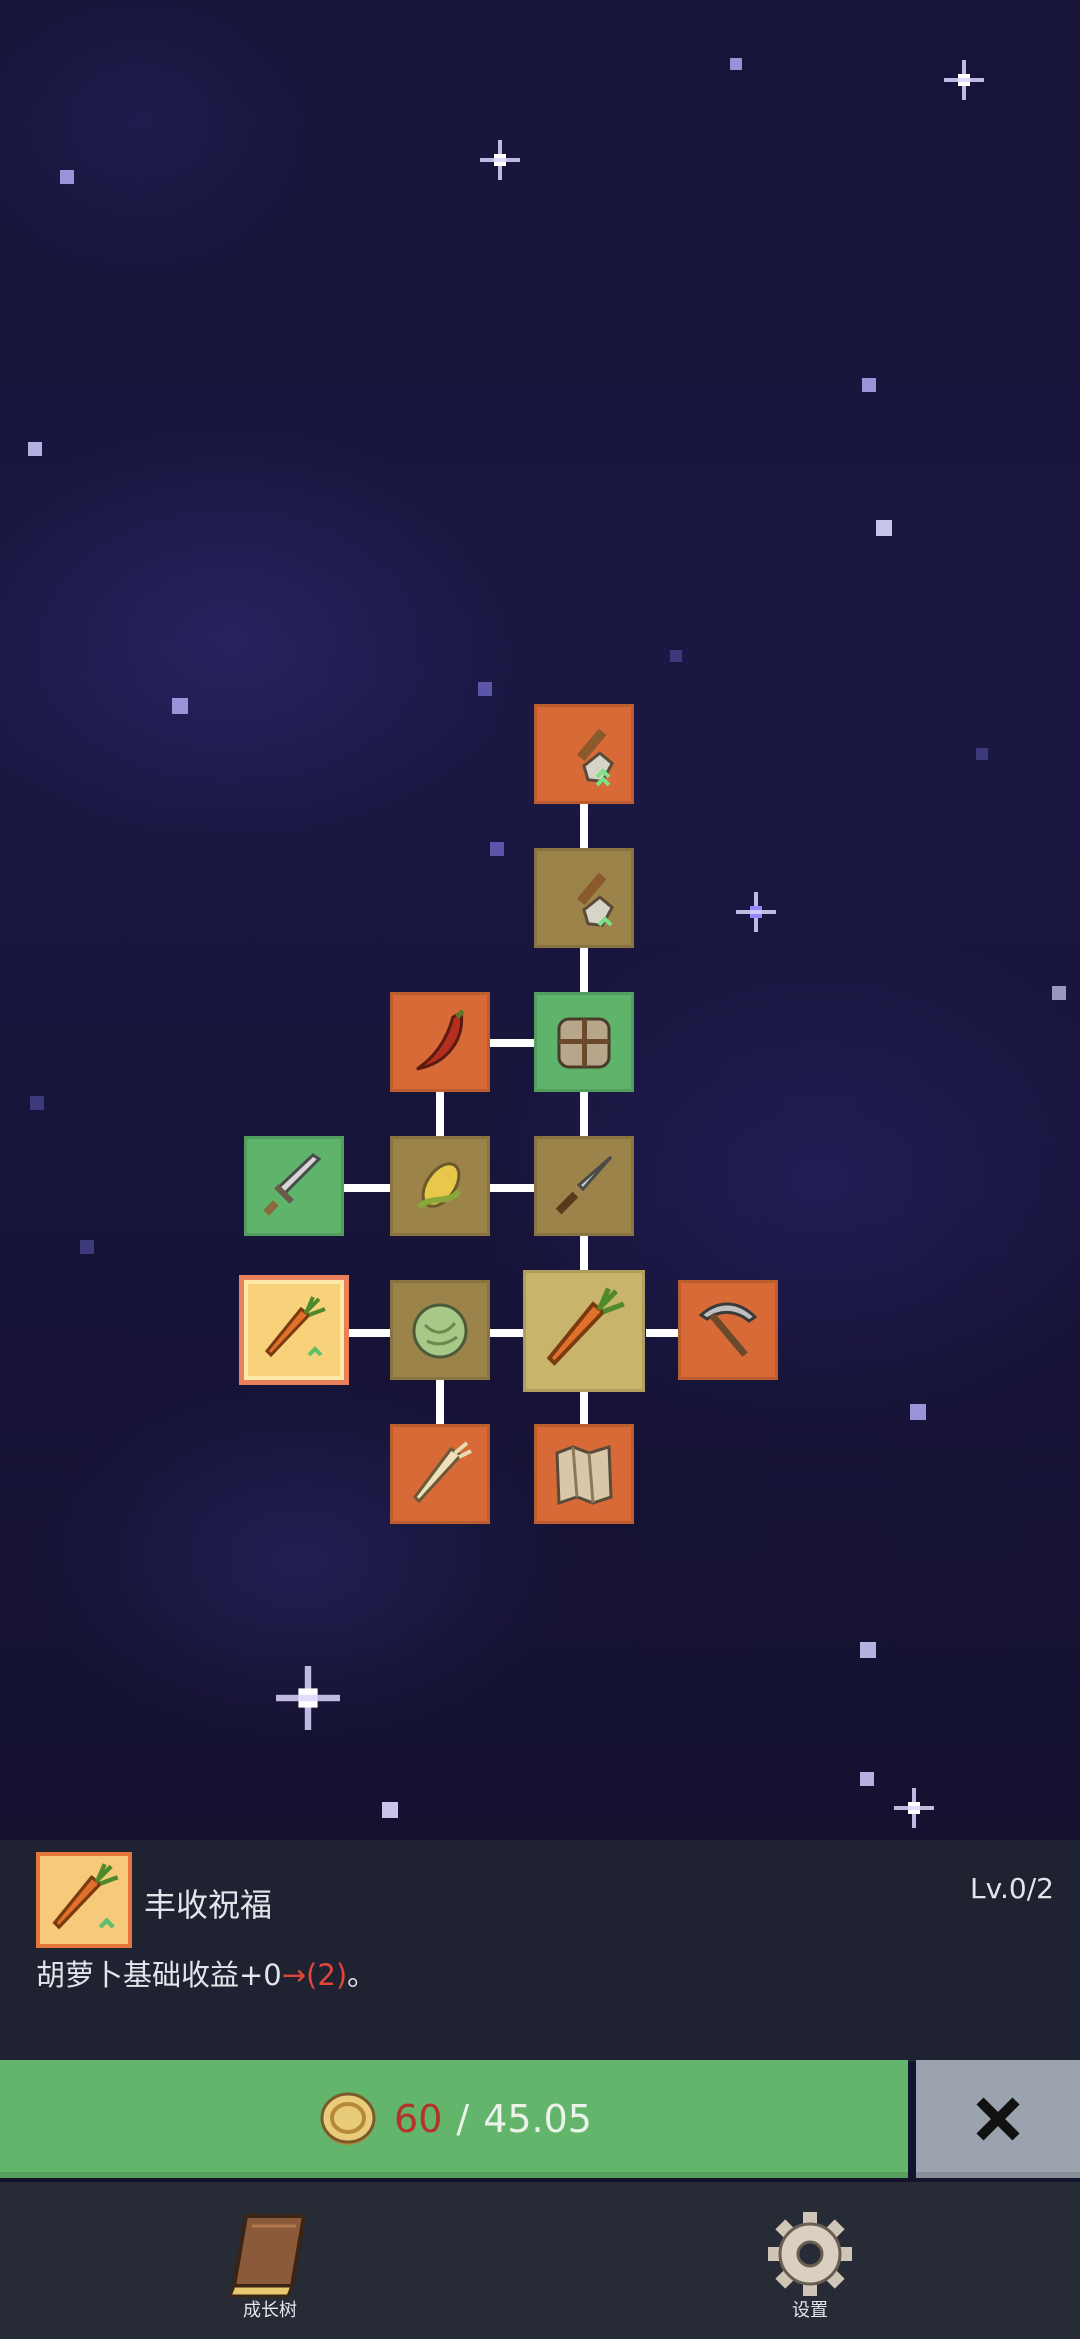  Describe the element at coordinates (810, 2254) in the screenshot. I see `gear-icon` at that location.